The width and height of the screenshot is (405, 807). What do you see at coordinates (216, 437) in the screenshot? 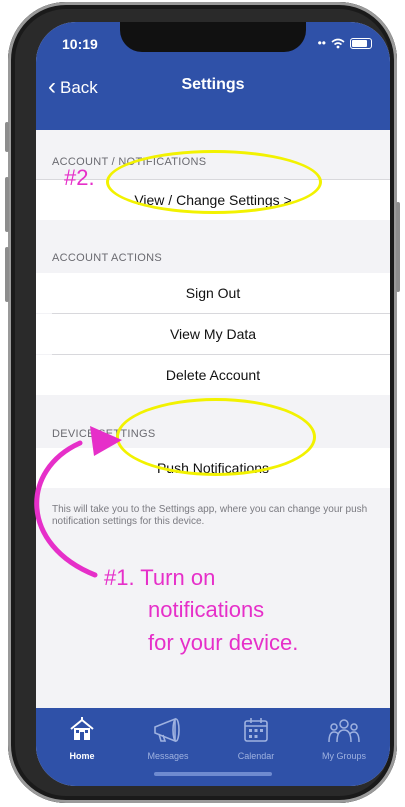
I see `highlight-ellipse-push-notifications` at bounding box center [216, 437].